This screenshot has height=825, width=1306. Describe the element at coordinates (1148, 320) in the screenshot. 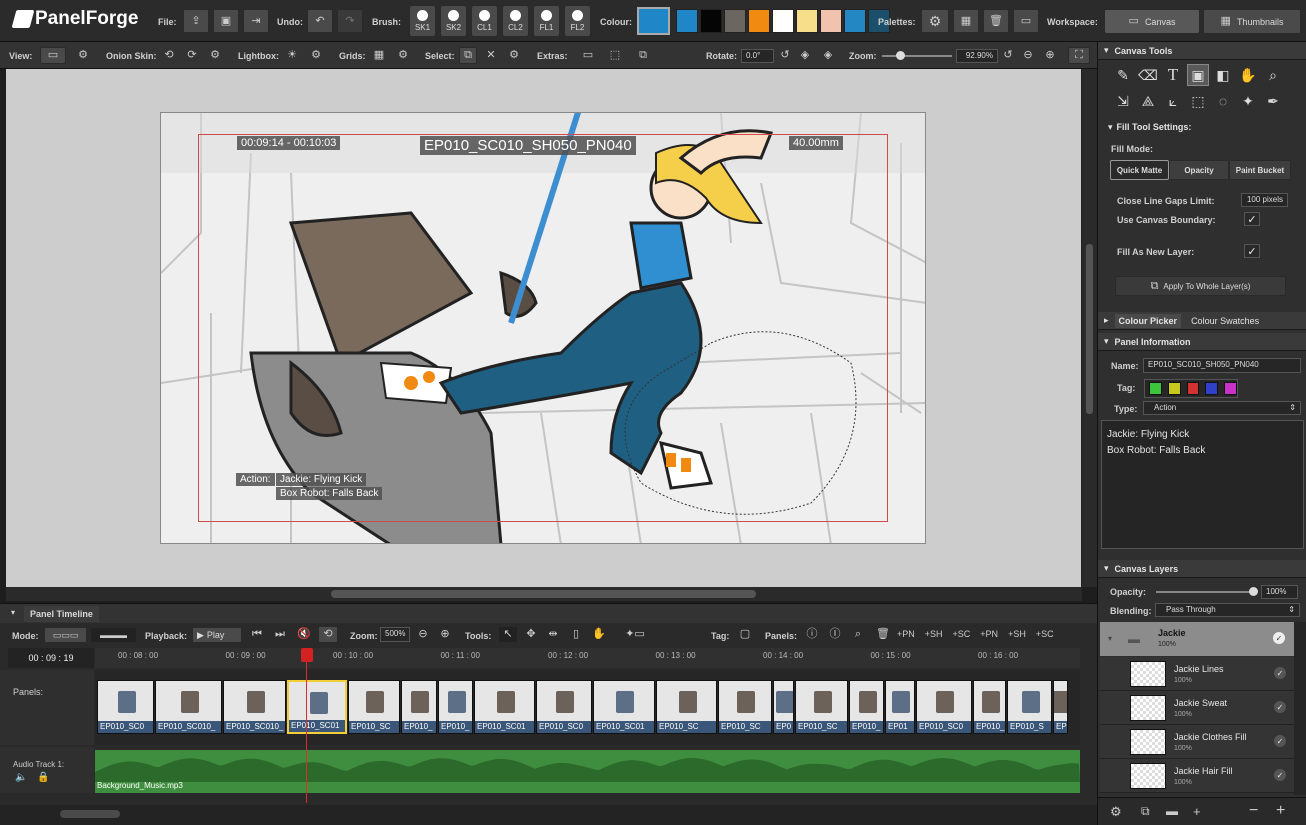

I see `colour-picker-tab: Colour Picker` at that location.